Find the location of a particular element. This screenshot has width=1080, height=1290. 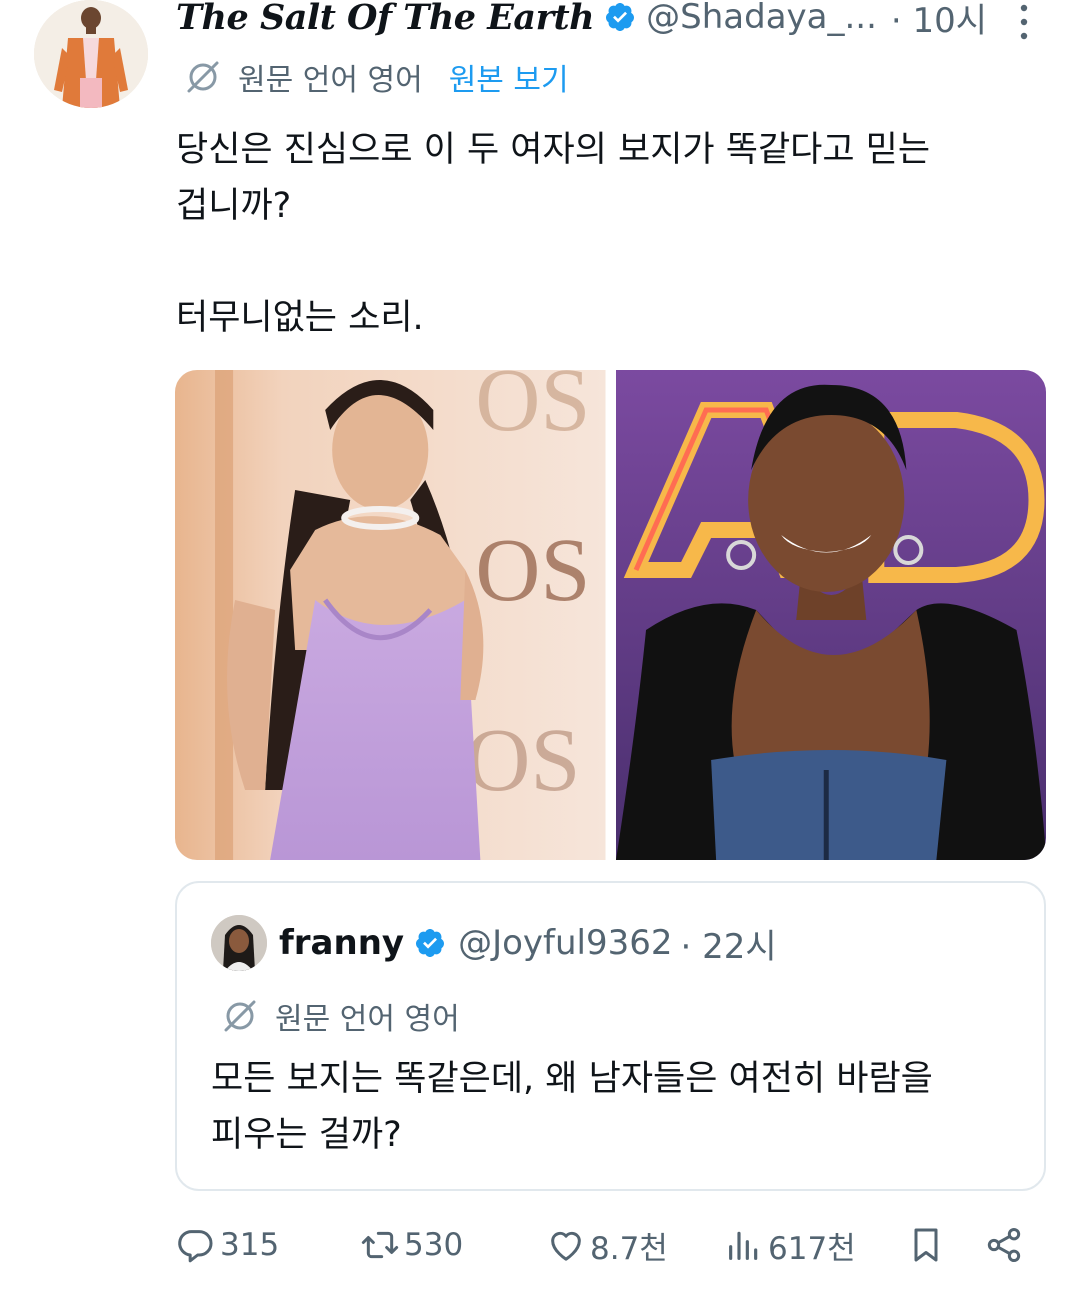

translation-row: 원문 언어 영어 원본 보기 is located at coordinates (377, 77).